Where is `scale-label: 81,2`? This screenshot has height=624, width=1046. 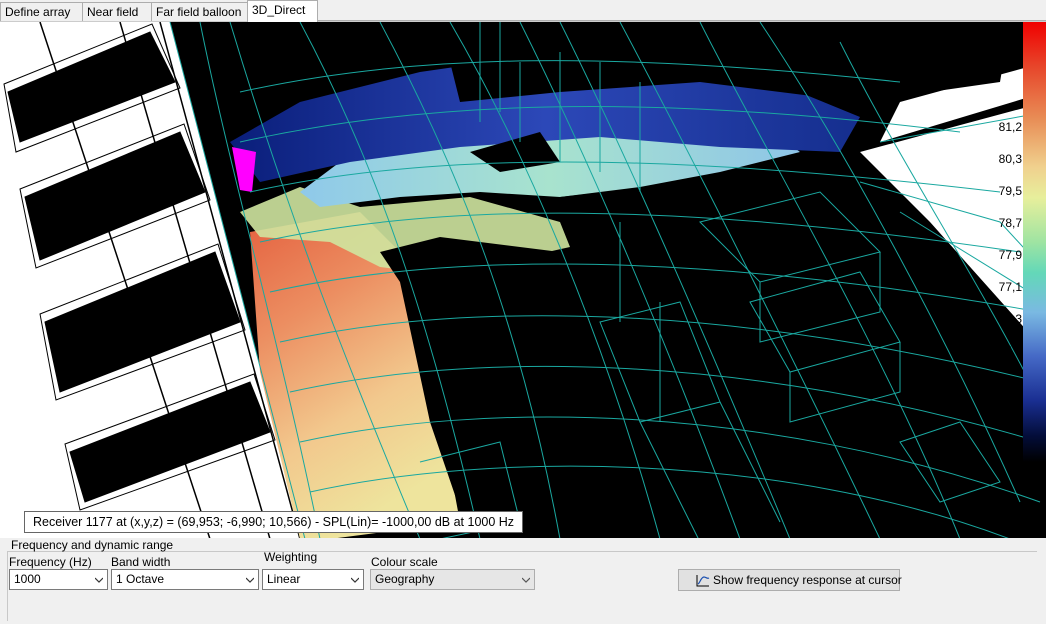
scale-label: 81,2 is located at coordinates (1010, 127).